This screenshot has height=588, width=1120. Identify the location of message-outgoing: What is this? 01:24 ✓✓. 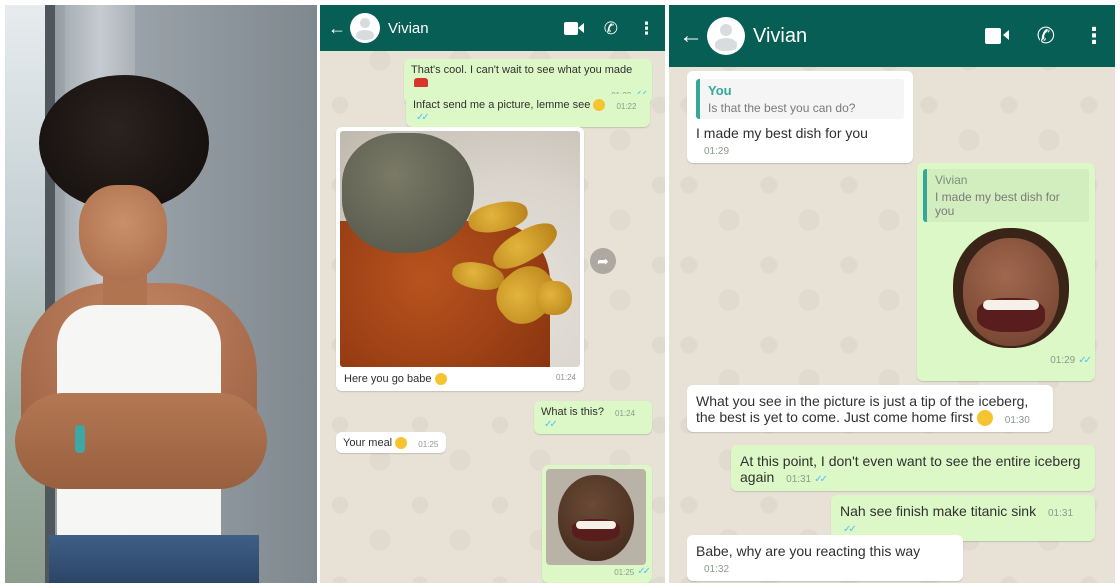
(593, 417).